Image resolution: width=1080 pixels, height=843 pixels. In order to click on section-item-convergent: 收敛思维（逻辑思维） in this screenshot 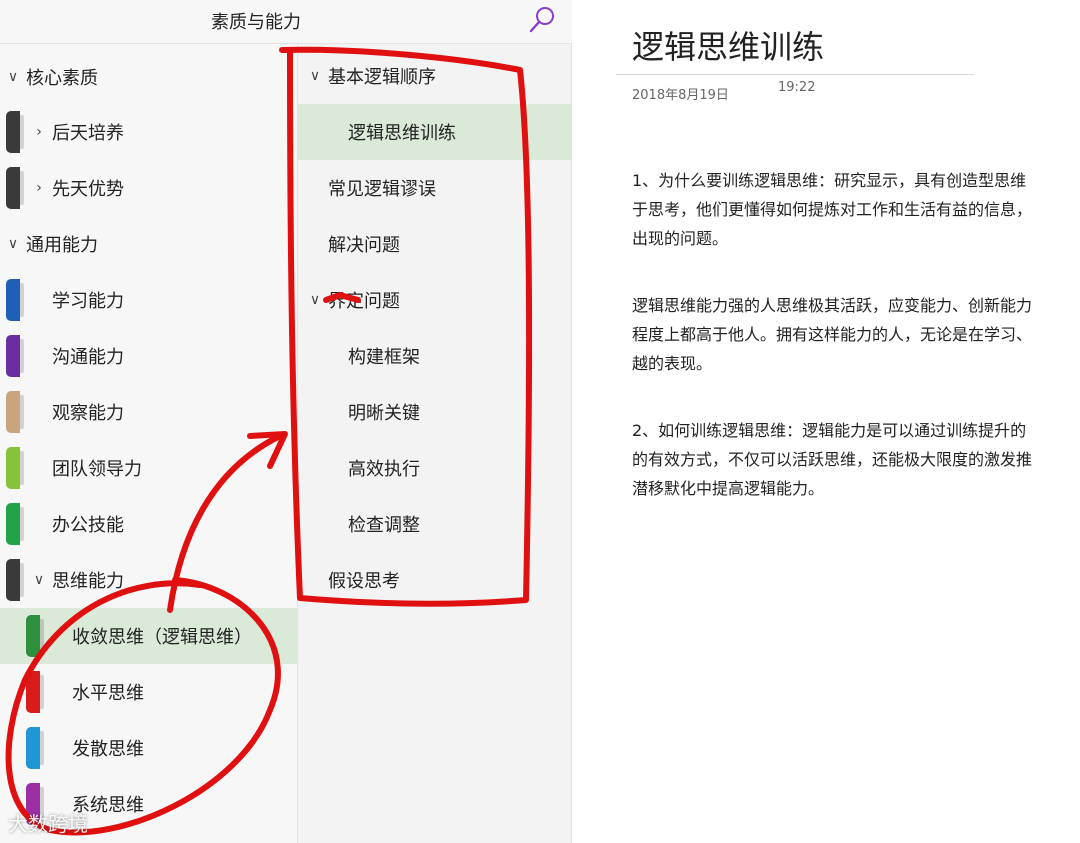, I will do `click(148, 636)`.